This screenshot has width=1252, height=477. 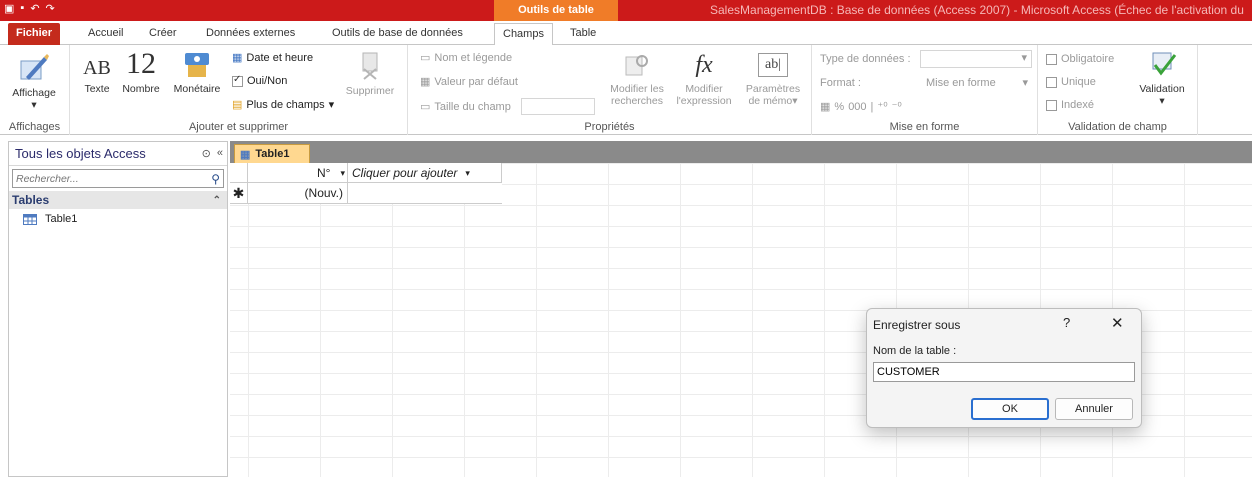 I want to click on table-icon: ▦, so click(x=245, y=154).